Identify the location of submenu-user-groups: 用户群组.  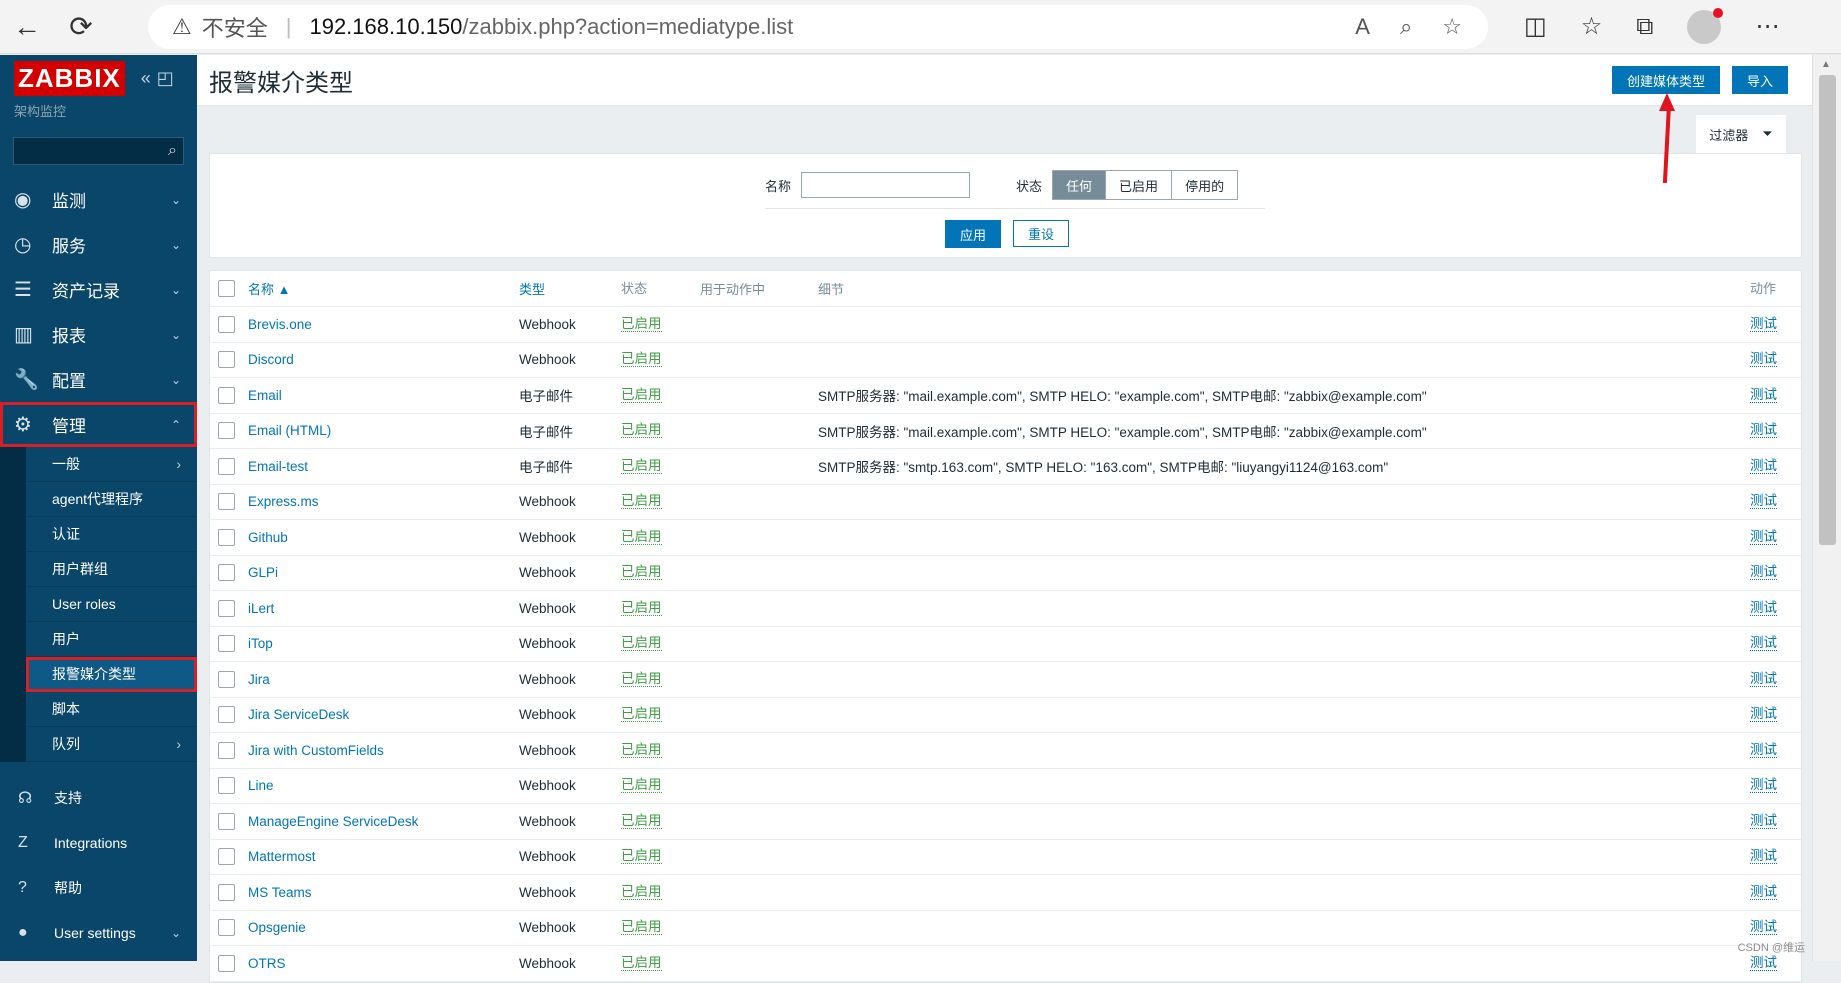
(111, 569).